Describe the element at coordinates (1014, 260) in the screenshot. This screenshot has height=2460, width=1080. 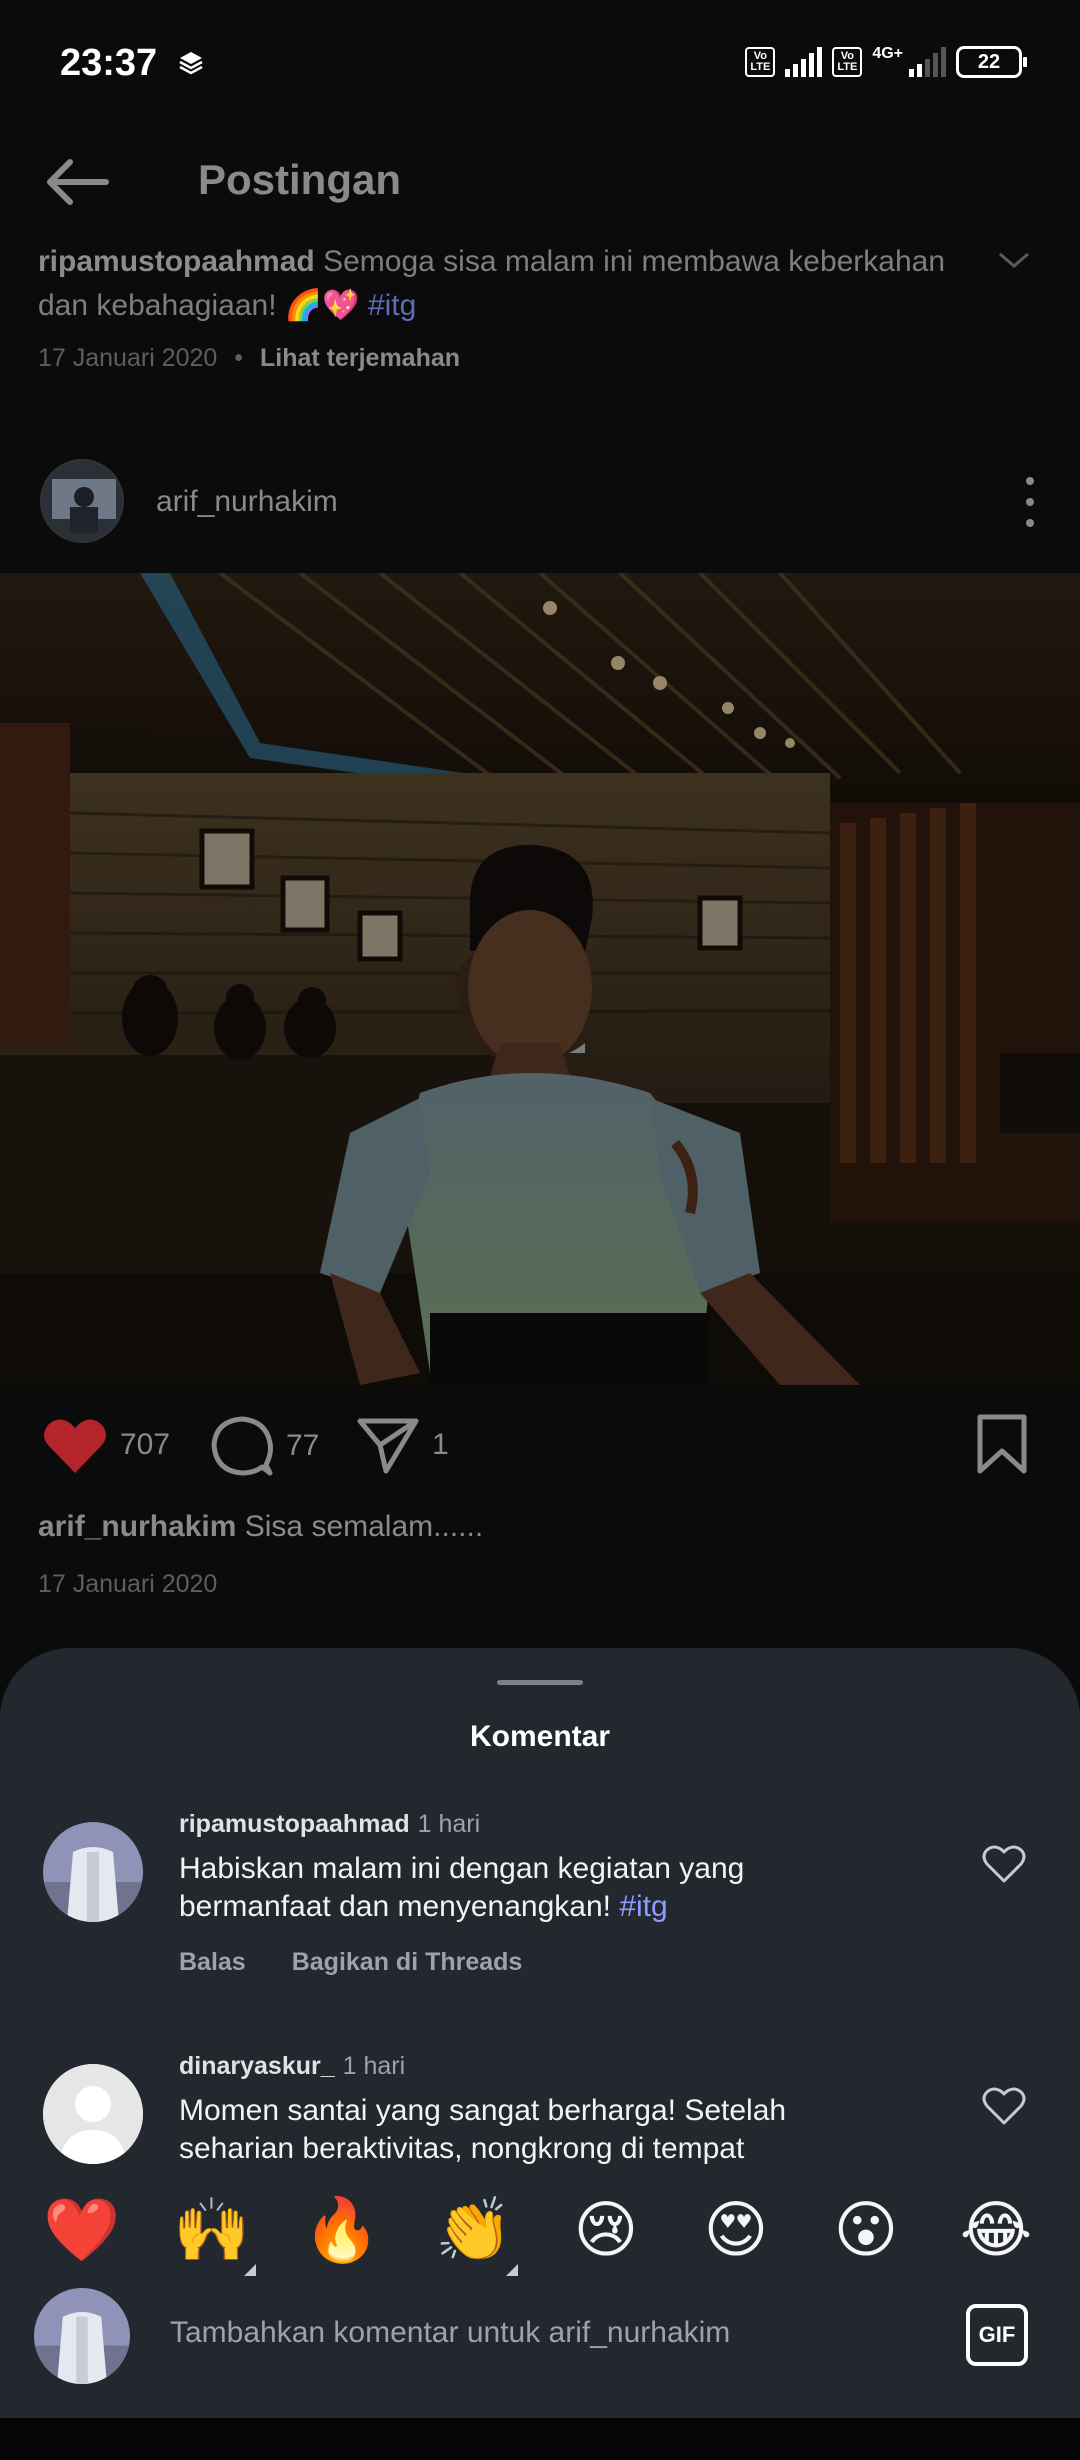
I see `chevron-down-icon` at that location.